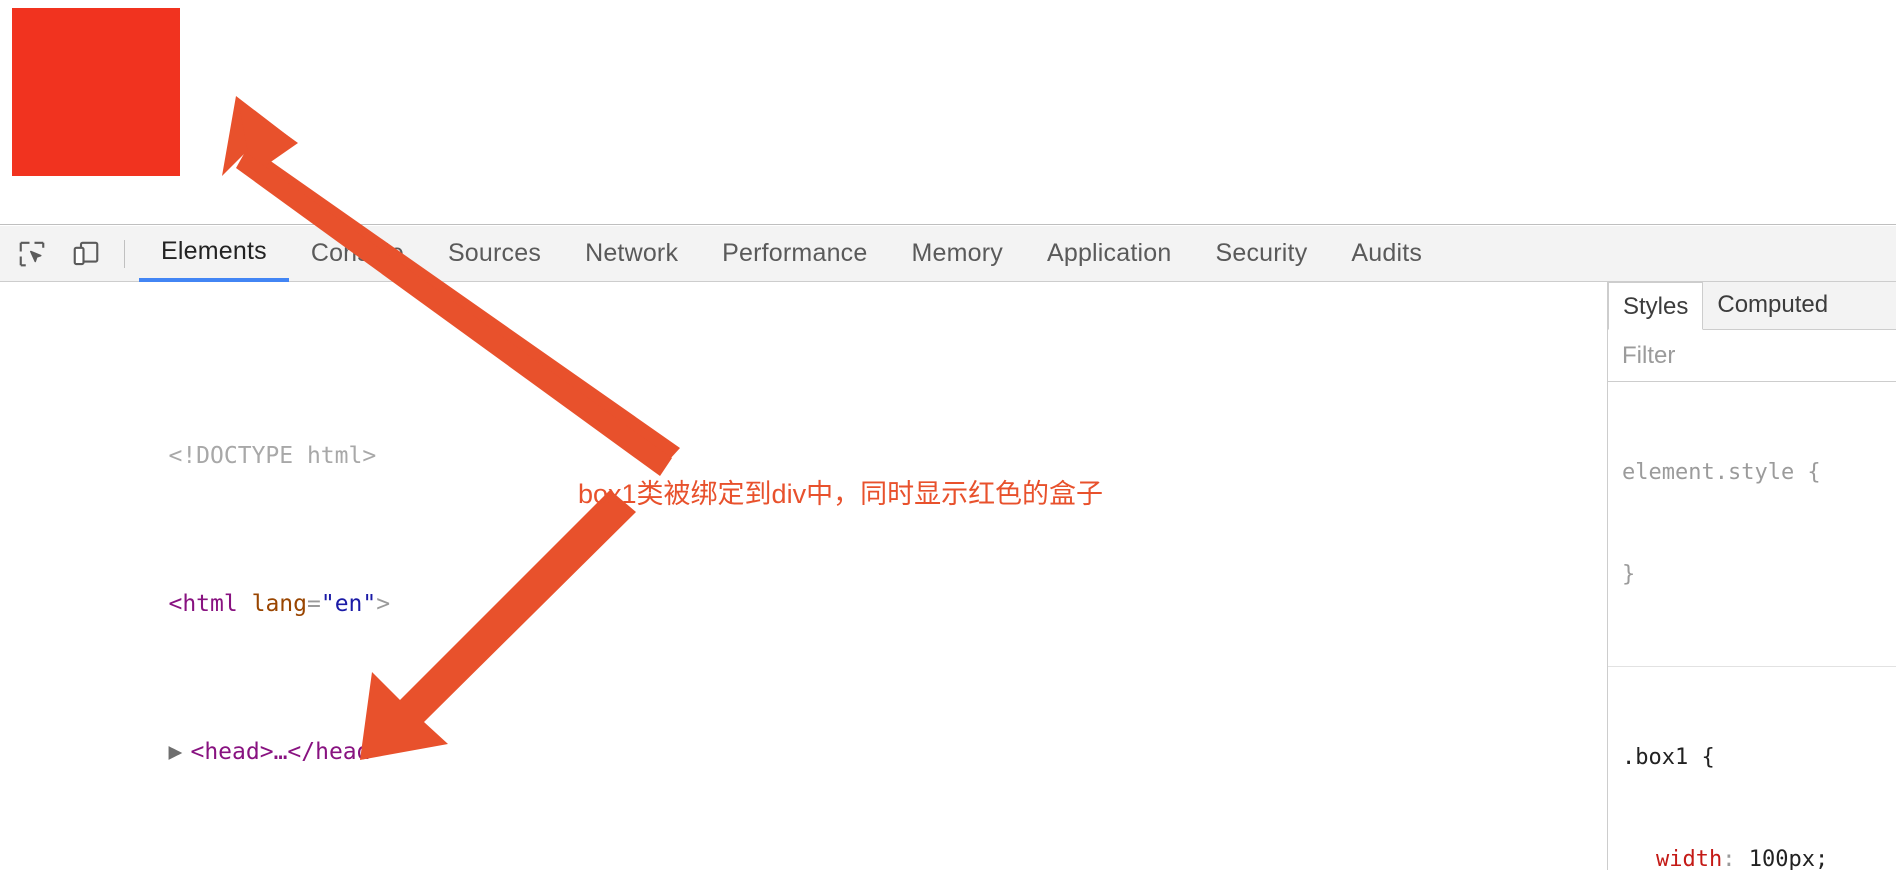 The width and height of the screenshot is (1896, 870). I want to click on css-declaration-width: width: 100px;, so click(1759, 856).